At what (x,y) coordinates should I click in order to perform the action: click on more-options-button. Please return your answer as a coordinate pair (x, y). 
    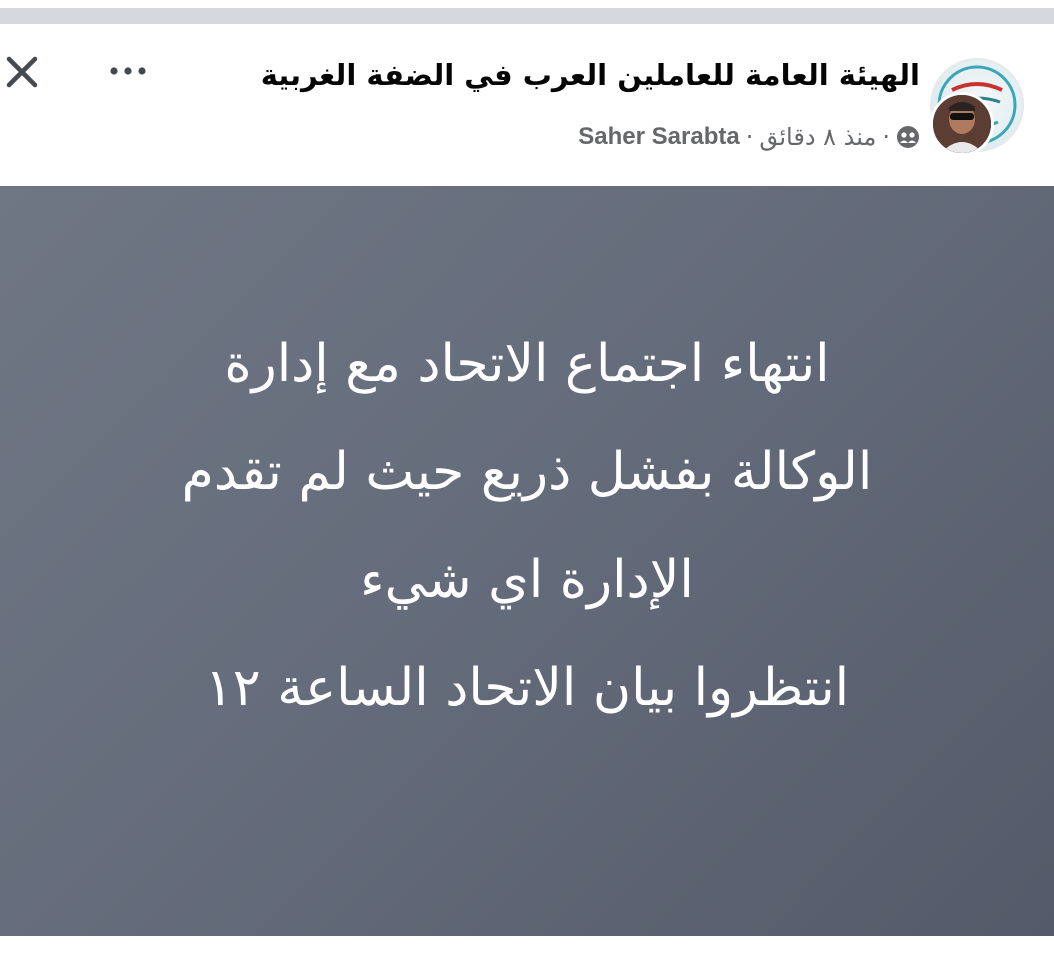
    Looking at the image, I should click on (128, 71).